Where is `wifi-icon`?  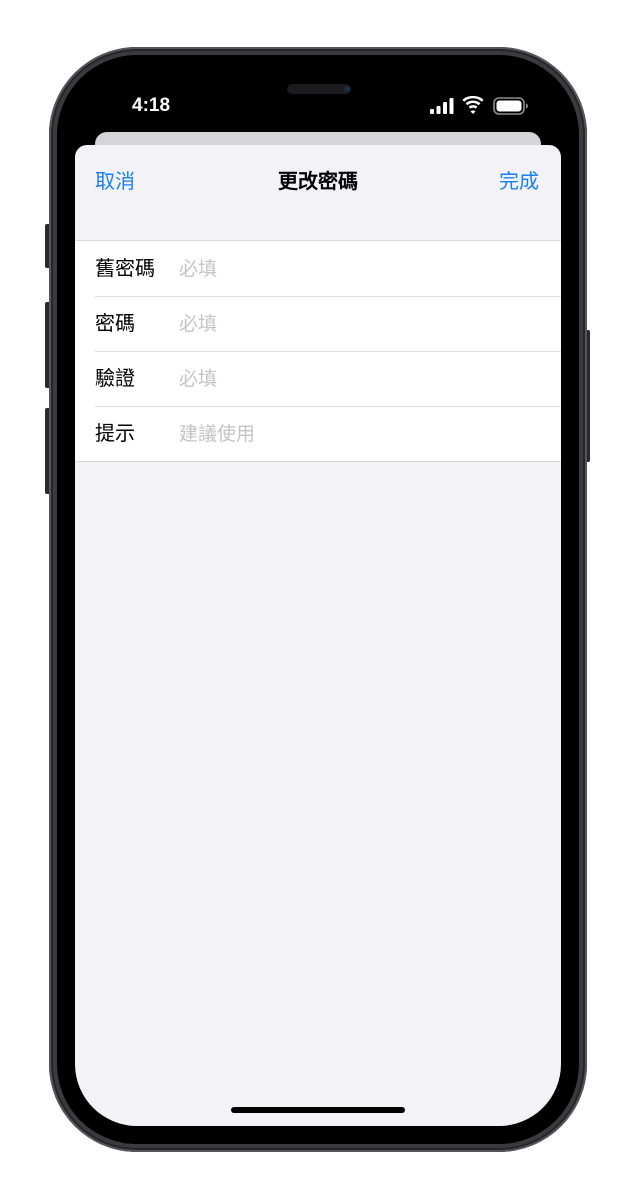
wifi-icon is located at coordinates (473, 105).